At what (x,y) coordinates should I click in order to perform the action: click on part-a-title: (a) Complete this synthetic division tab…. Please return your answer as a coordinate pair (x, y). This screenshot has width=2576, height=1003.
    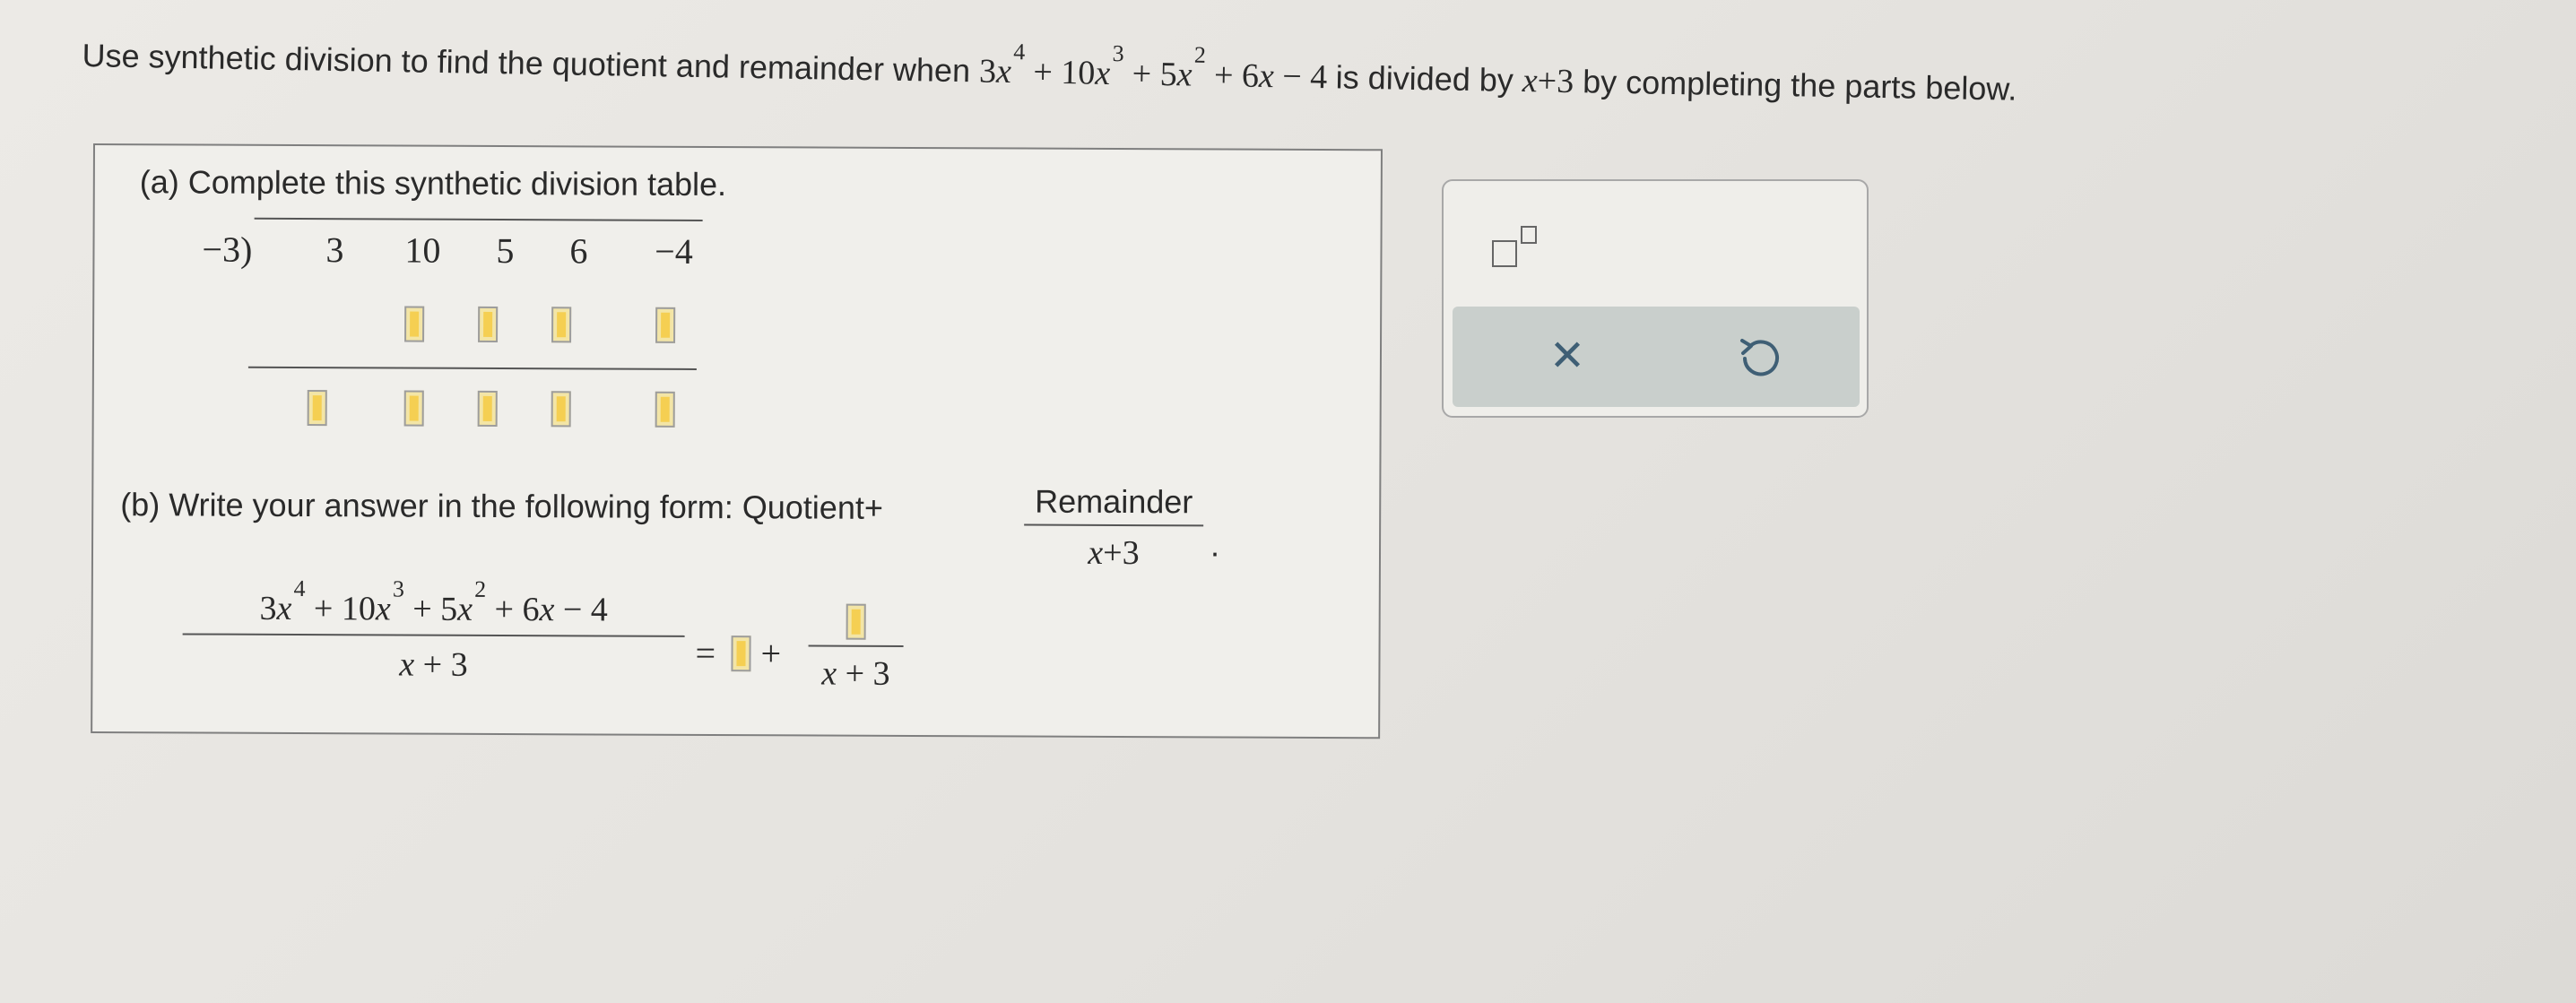
    Looking at the image, I should click on (433, 183).